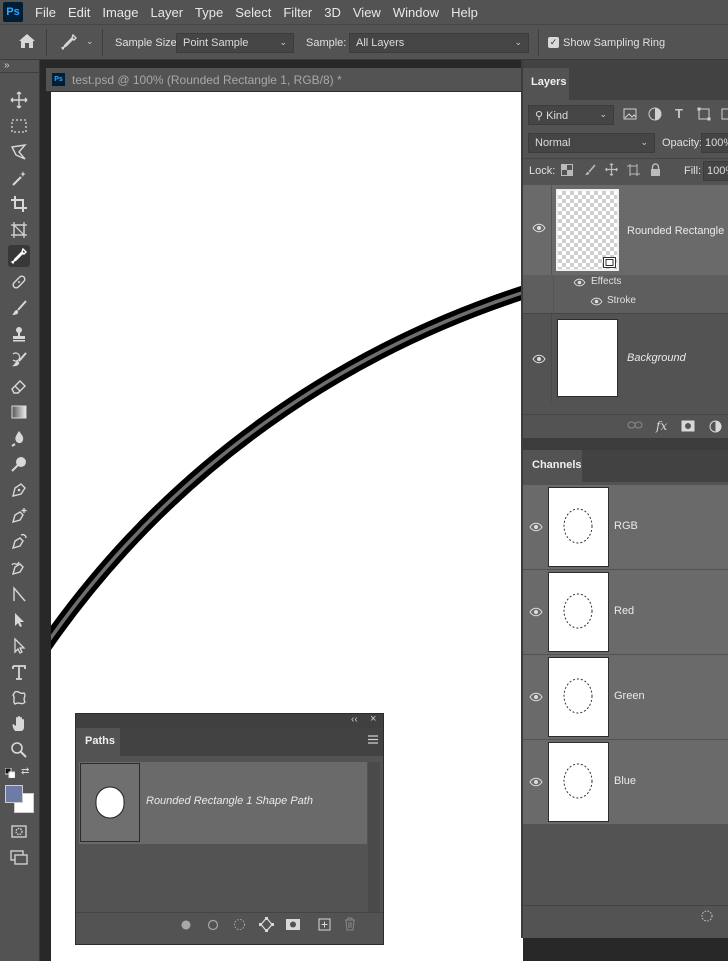 This screenshot has height=961, width=728. What do you see at coordinates (19, 831) in the screenshot?
I see `quick-mask-icon` at bounding box center [19, 831].